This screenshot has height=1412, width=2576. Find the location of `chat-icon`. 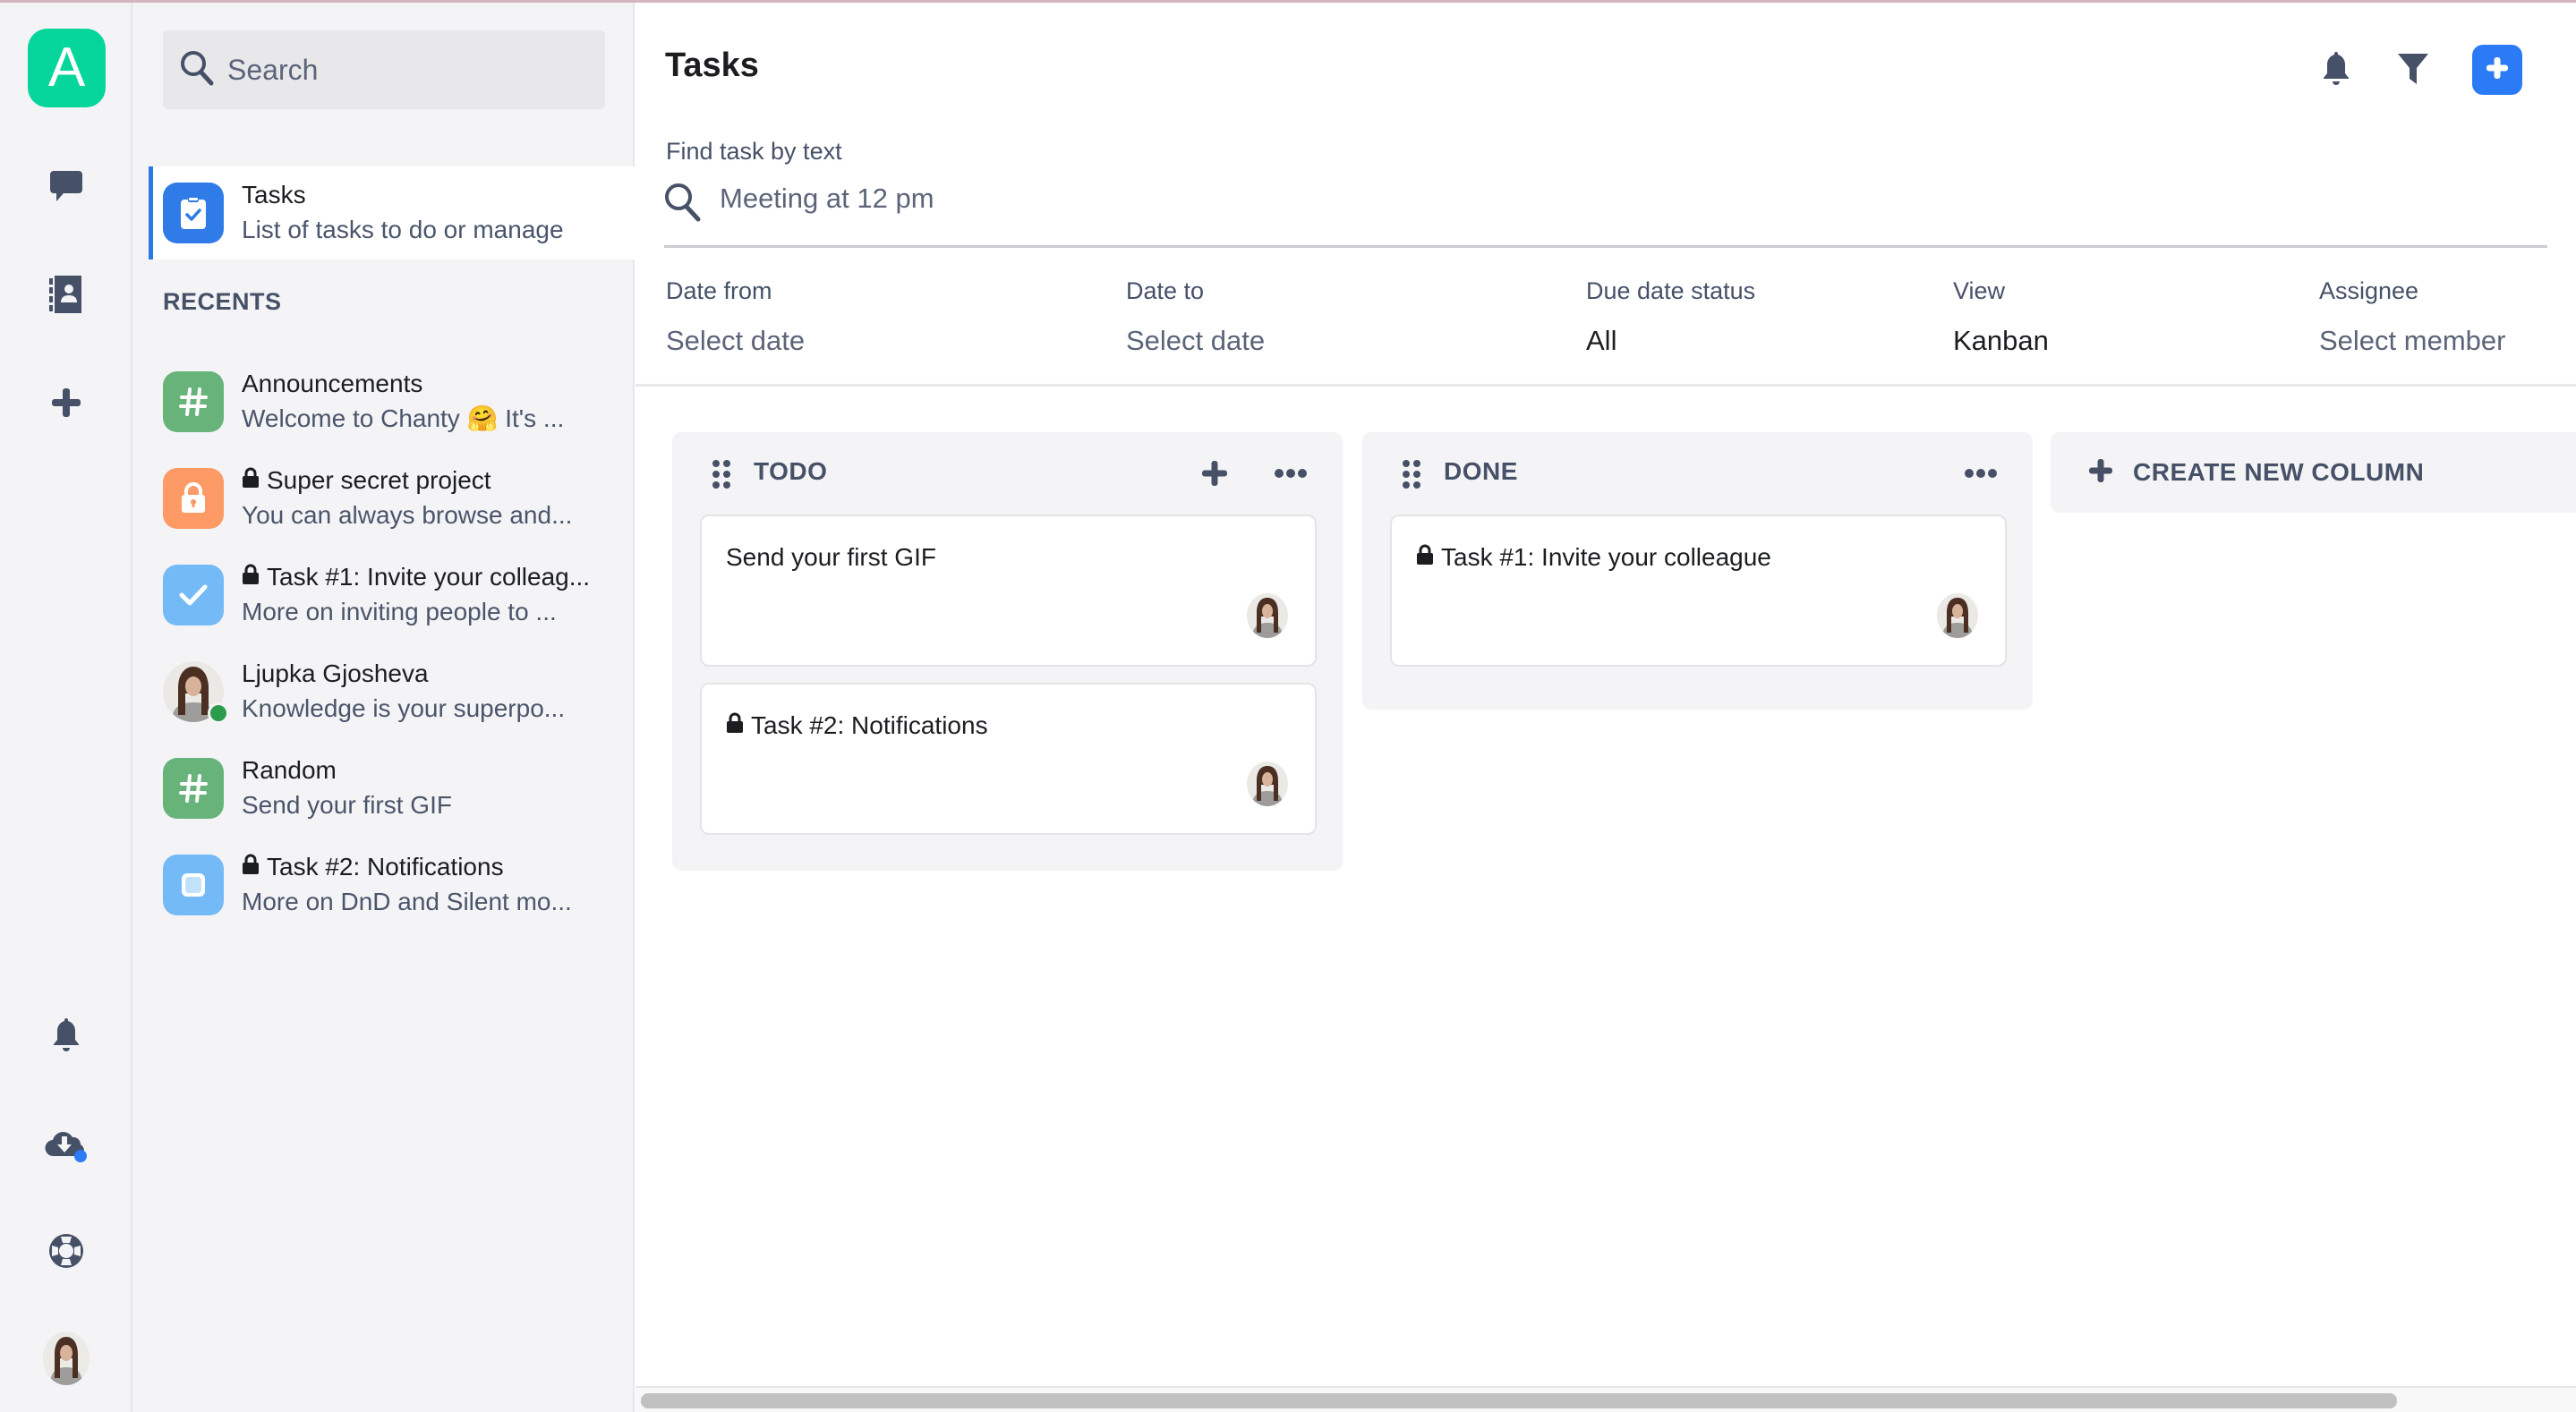

chat-icon is located at coordinates (66, 186).